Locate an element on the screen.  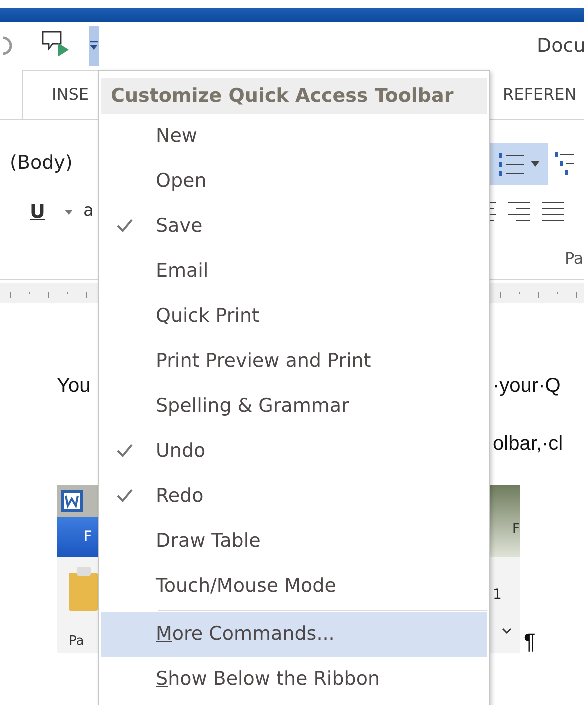
menu-title: Customize Quick Access Toolbar is located at coordinates (294, 96).